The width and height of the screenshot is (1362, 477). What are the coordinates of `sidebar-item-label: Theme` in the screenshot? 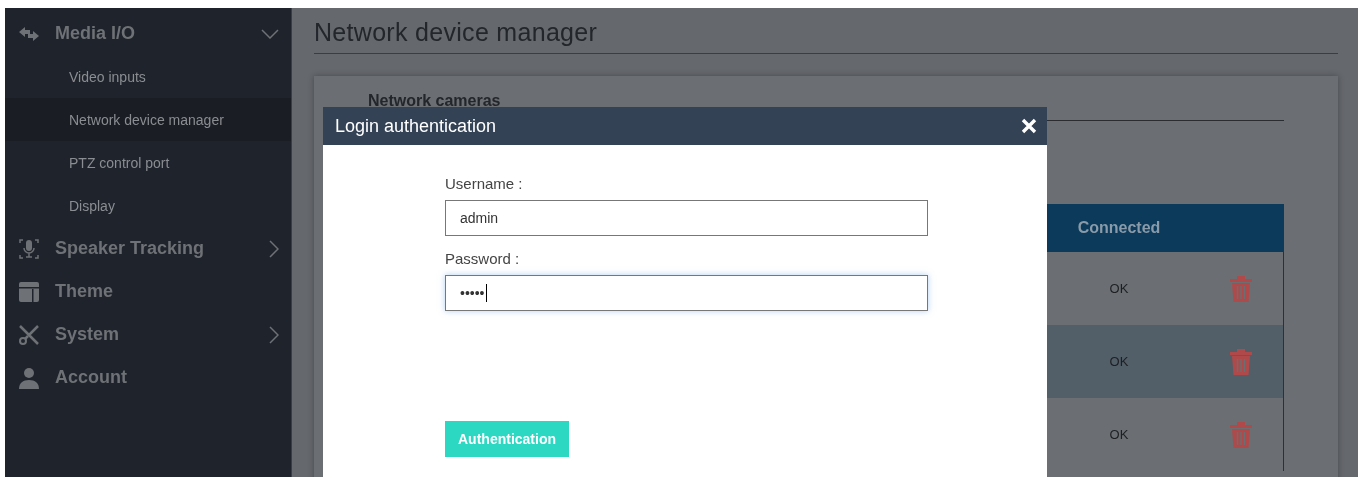 It's located at (85, 291).